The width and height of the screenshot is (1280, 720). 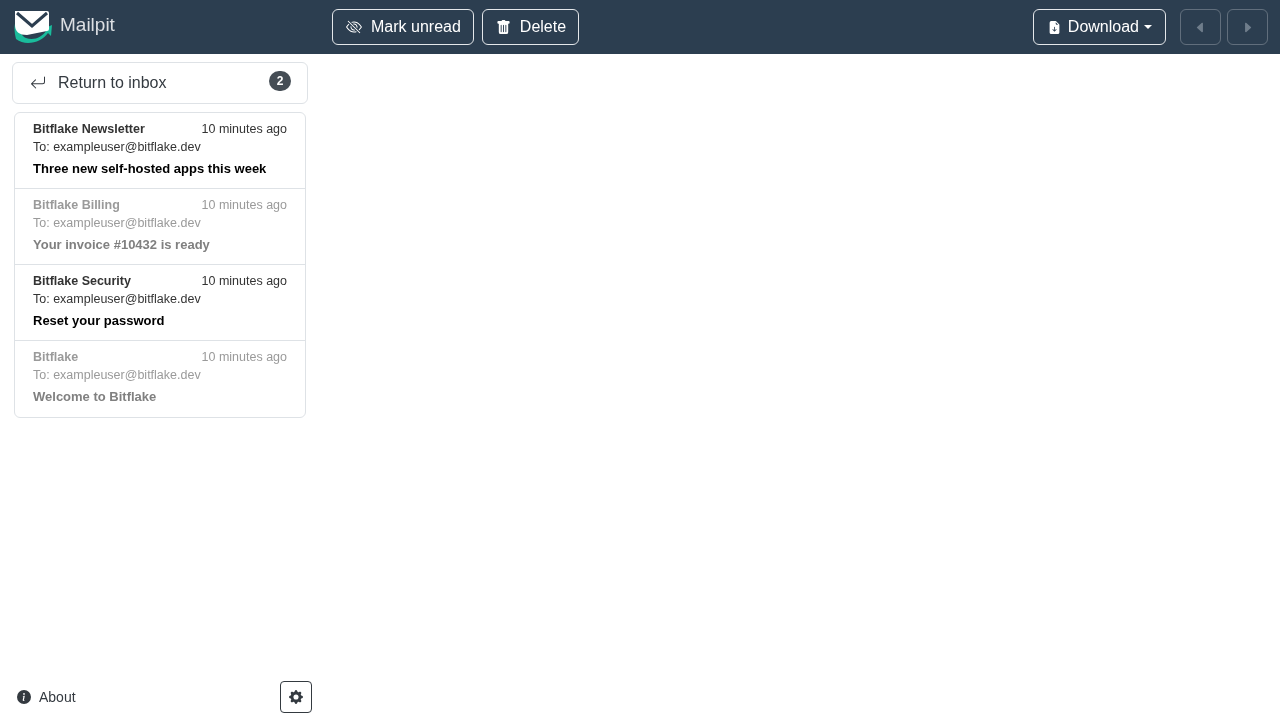 I want to click on logo-icon, so click(x=32, y=27).